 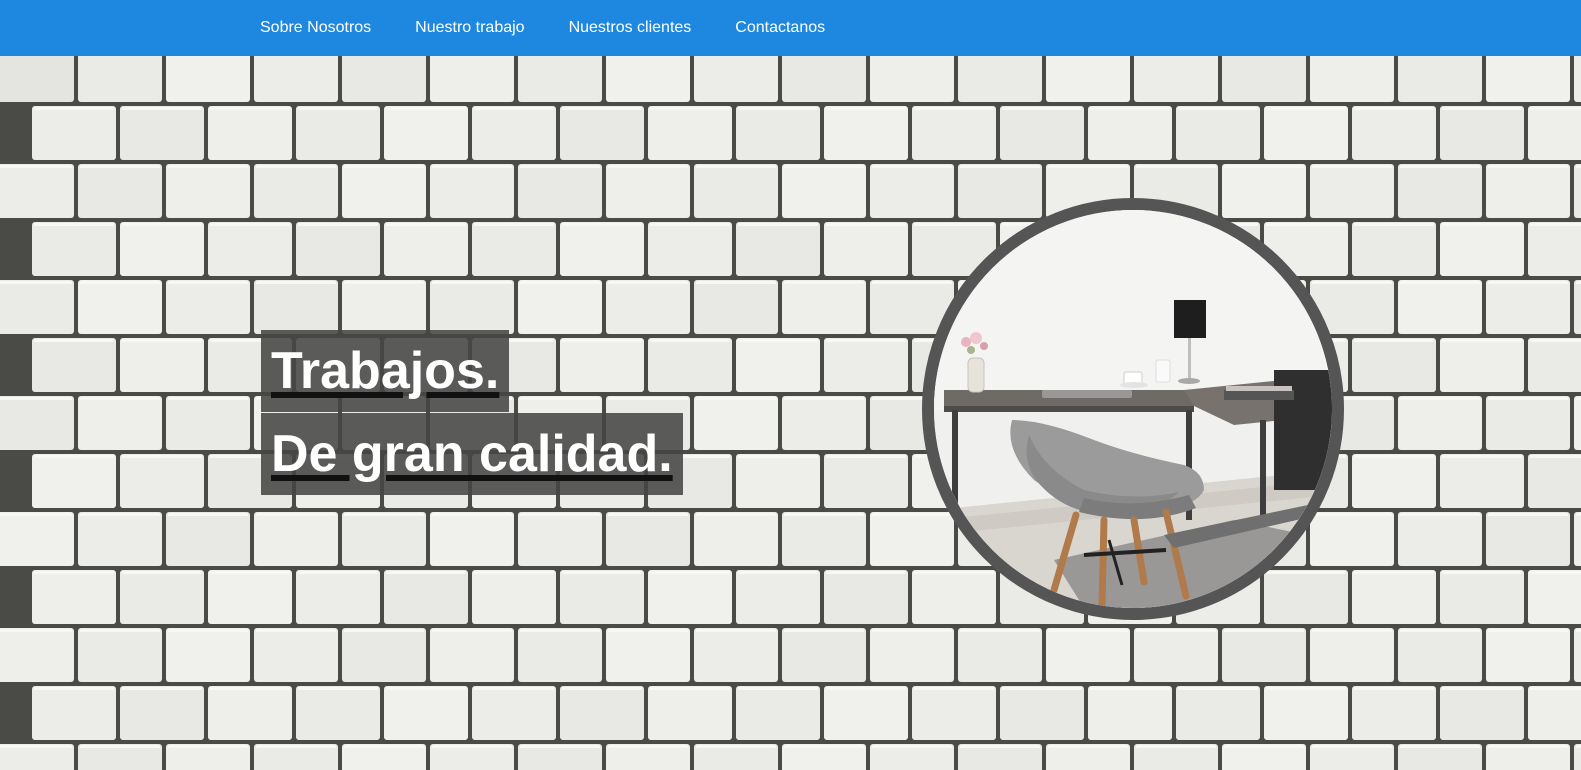 I want to click on office-photo, so click(x=1133, y=409).